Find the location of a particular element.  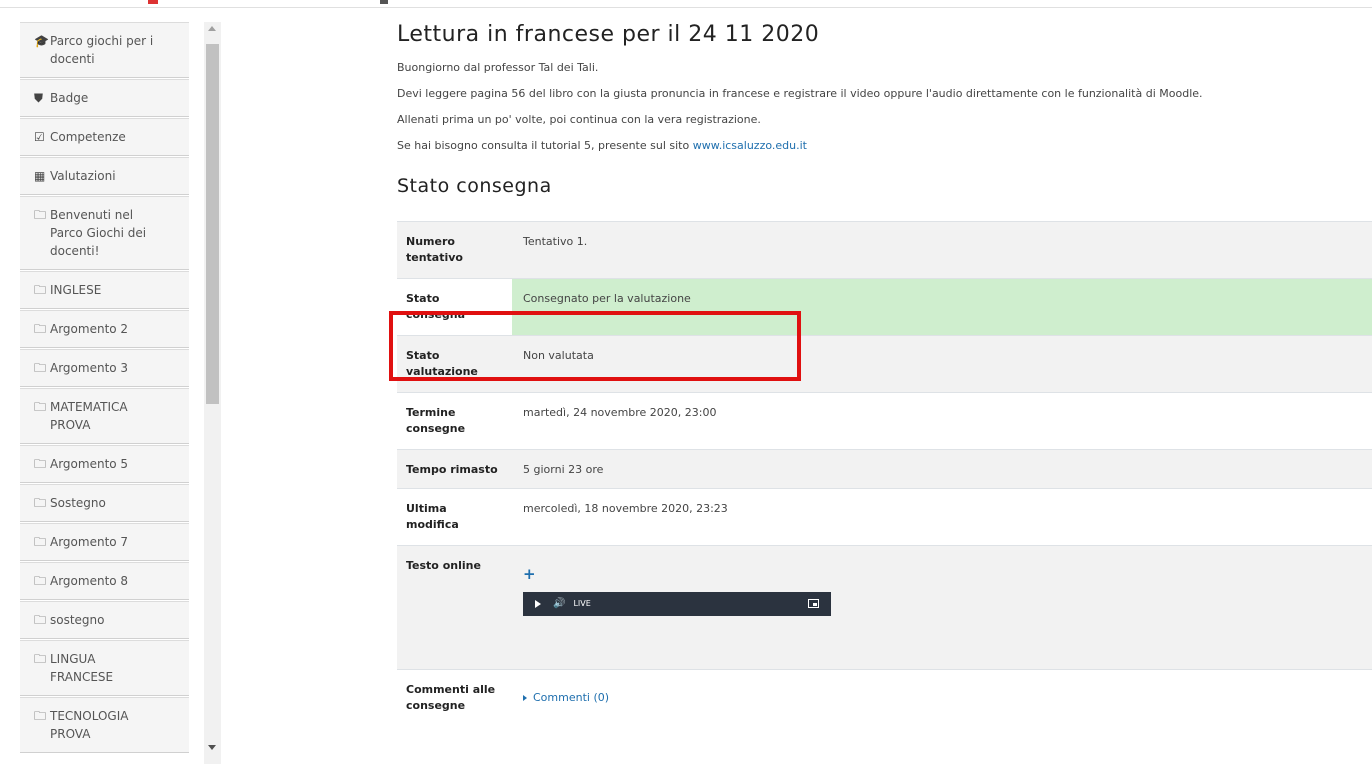

sidebar-item: 🗀 Argomento 5 is located at coordinates (104, 464).